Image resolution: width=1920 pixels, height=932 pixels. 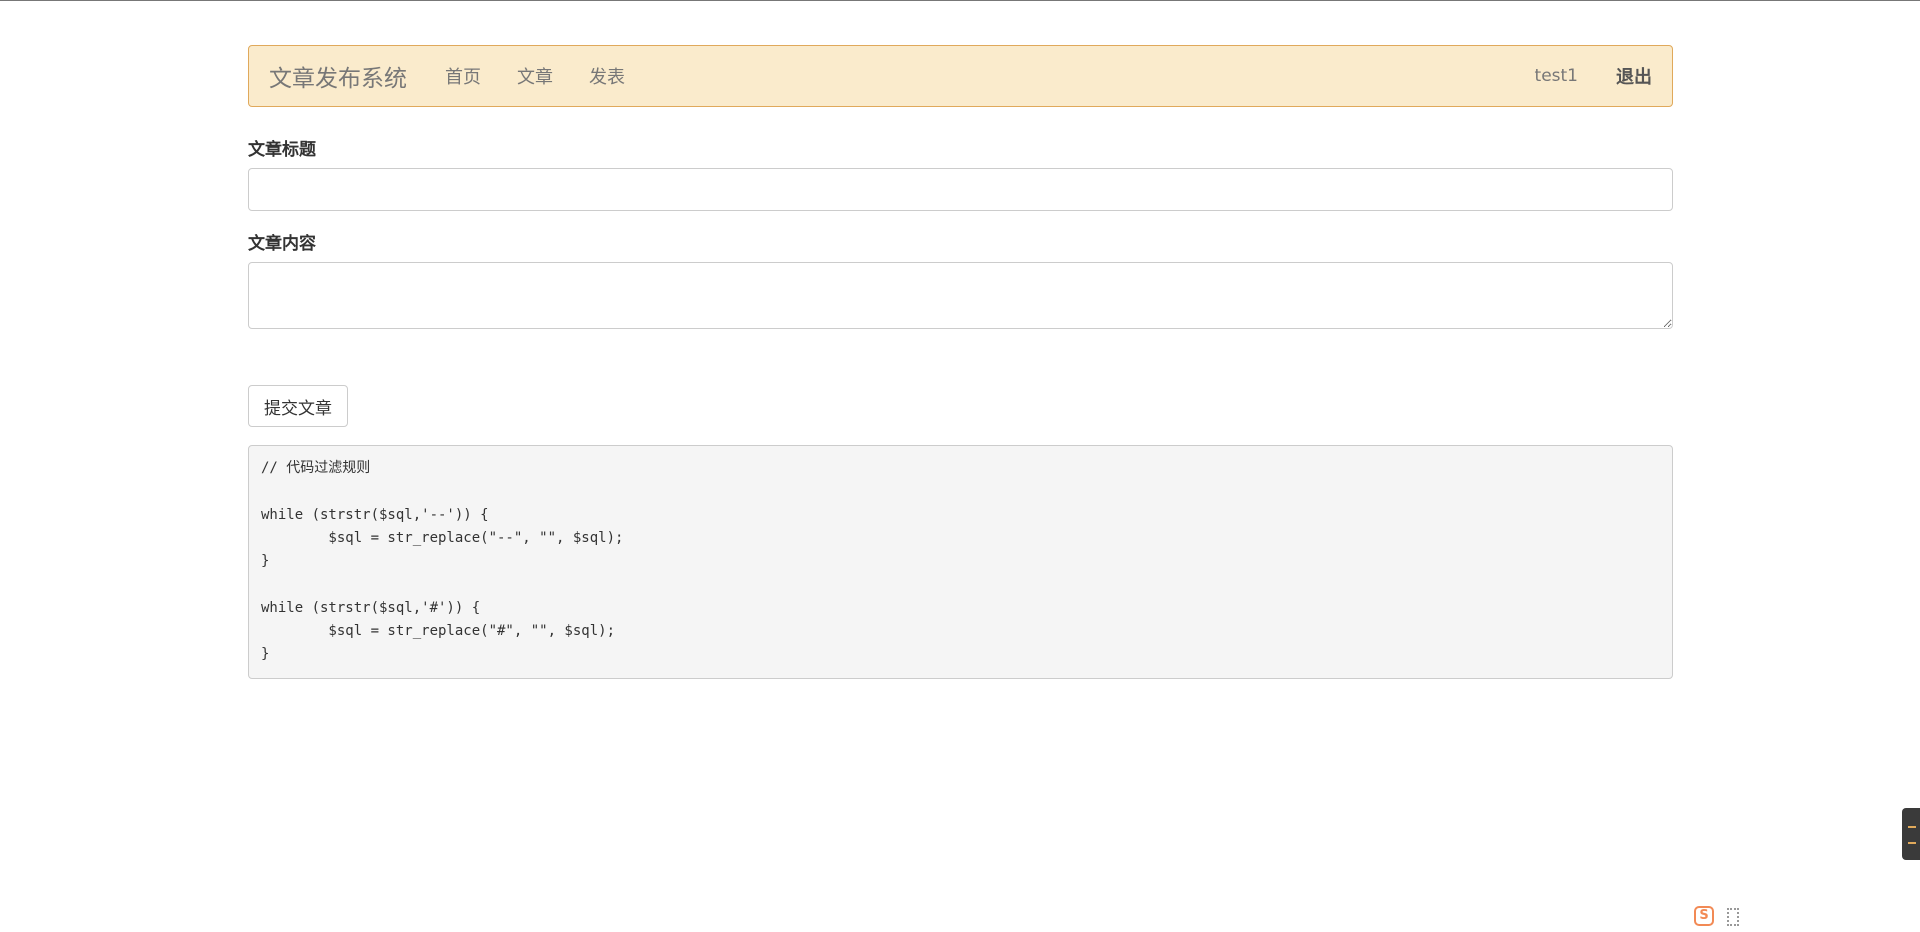 I want to click on code-line: while (strstr($sql,'--')) {, so click(x=375, y=514).